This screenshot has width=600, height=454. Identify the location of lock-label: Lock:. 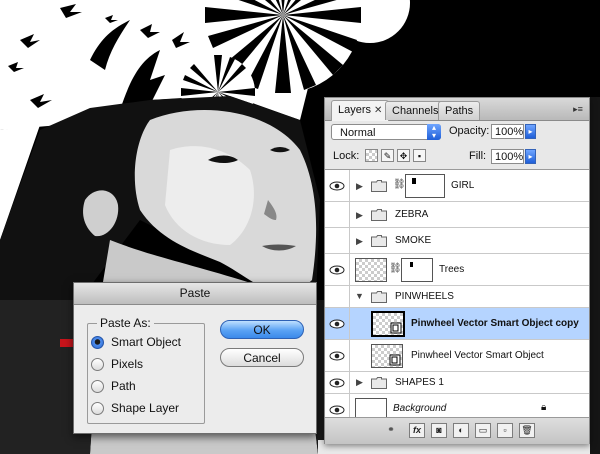
(346, 156).